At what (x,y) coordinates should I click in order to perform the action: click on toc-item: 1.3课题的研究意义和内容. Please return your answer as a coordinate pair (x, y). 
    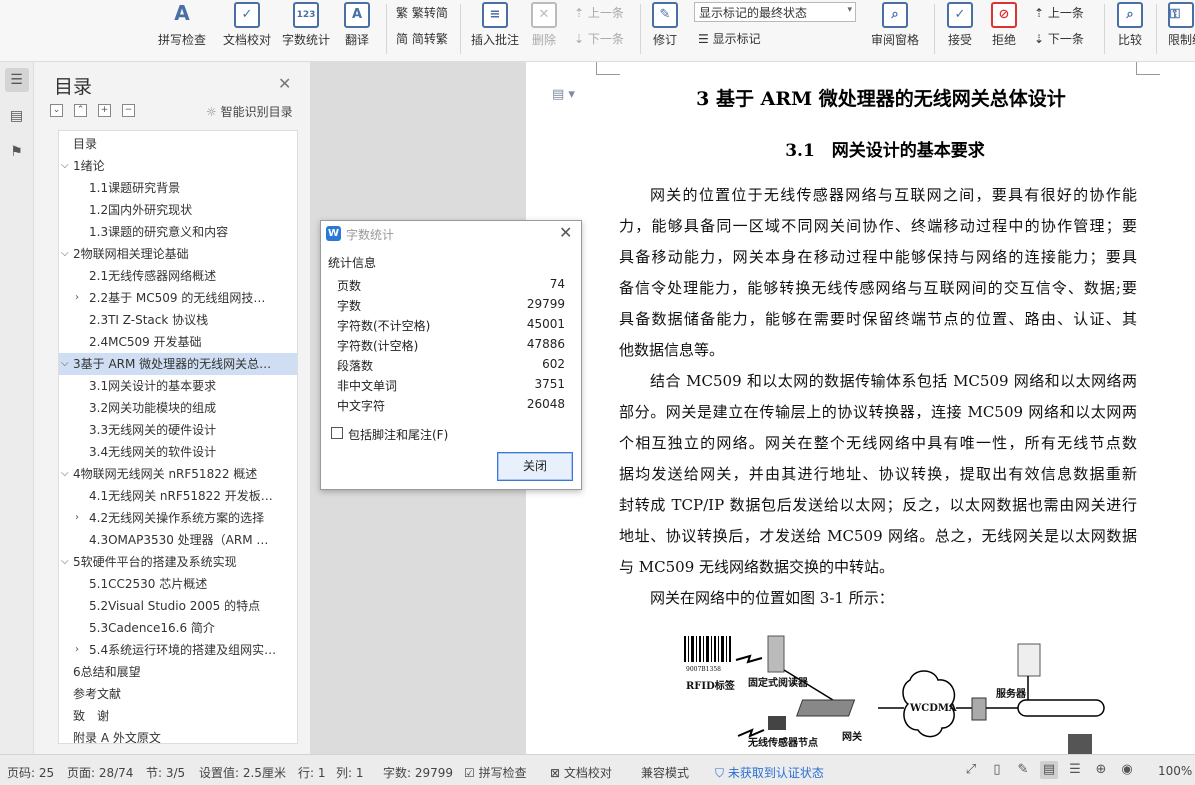
    Looking at the image, I should click on (178, 232).